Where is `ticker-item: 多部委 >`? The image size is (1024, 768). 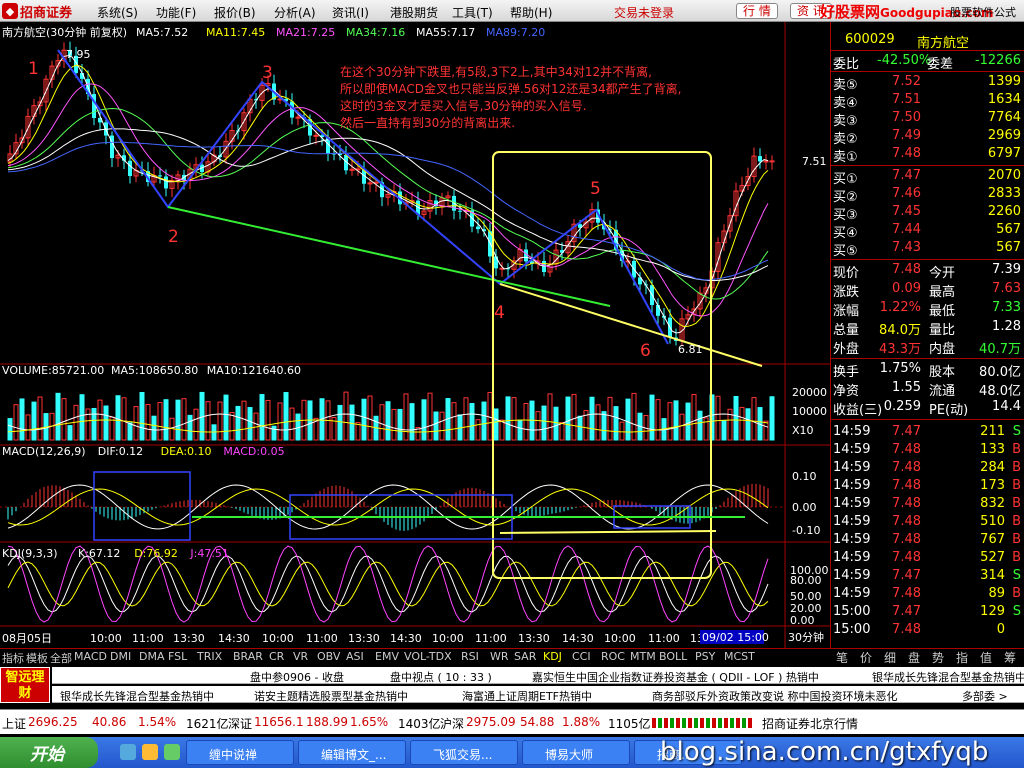
ticker-item: 多部委 > is located at coordinates (985, 695).